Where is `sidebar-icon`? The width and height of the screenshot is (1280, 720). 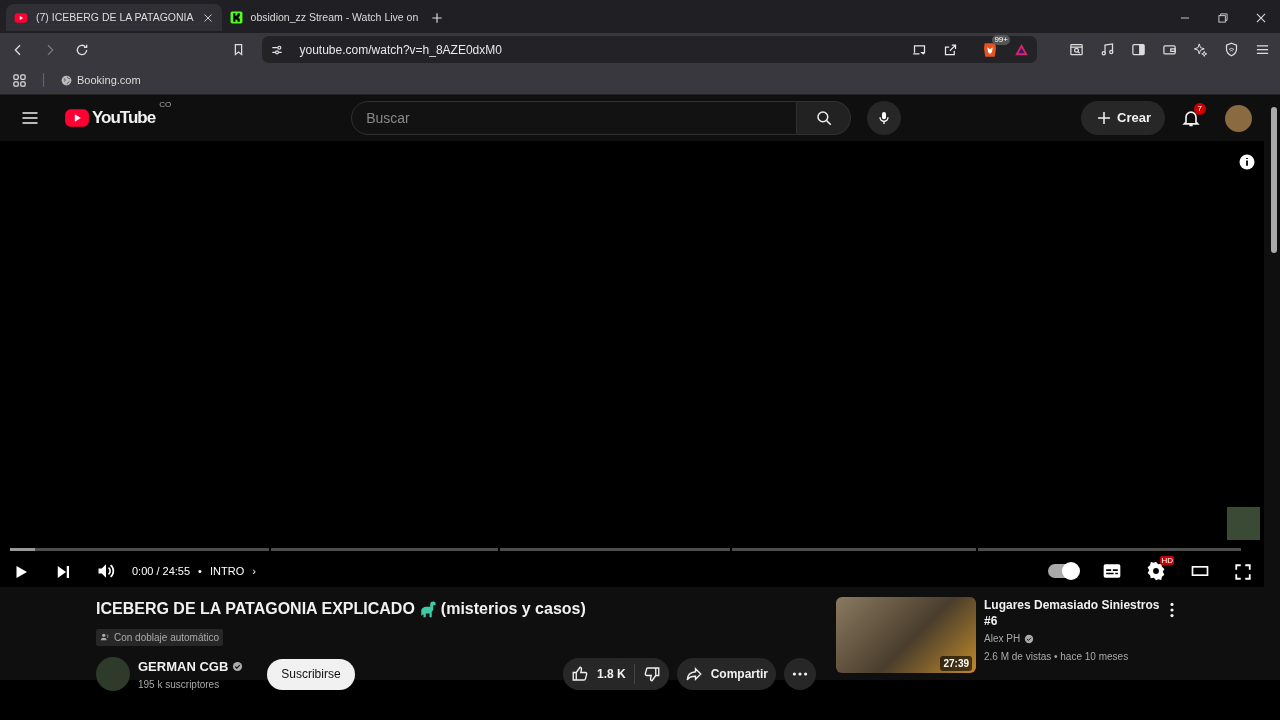
sidebar-icon is located at coordinates (1138, 49).